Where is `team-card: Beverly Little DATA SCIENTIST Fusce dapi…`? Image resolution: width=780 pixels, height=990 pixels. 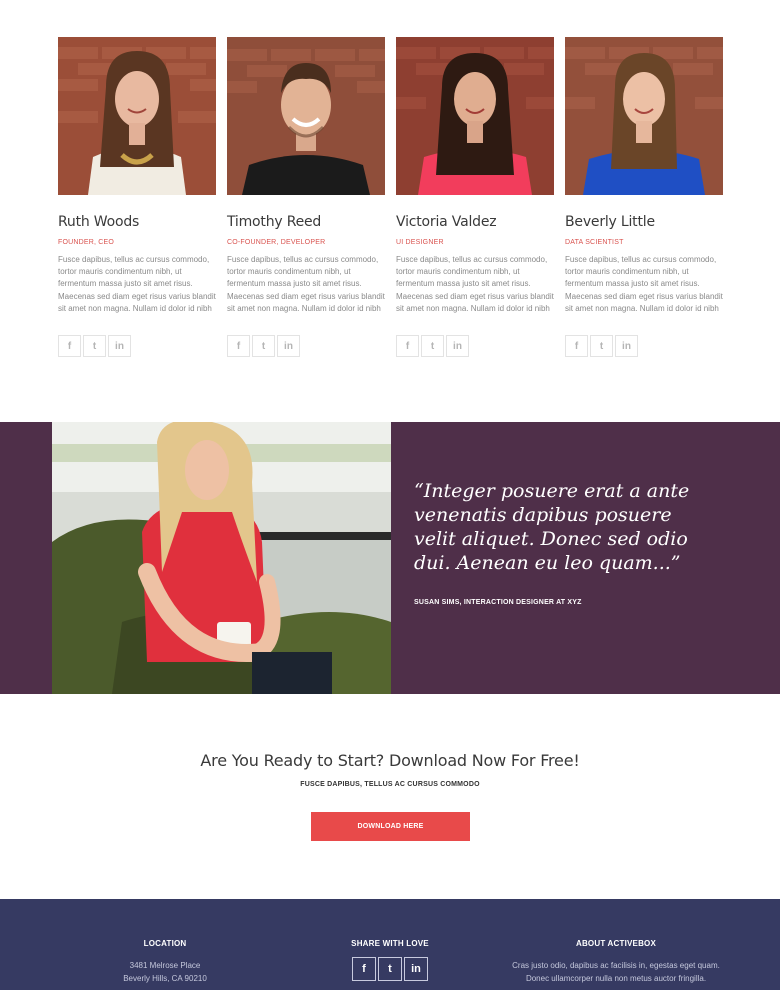
team-card: Beverly Little DATA SCIENTIST Fusce dapi… is located at coordinates (644, 197).